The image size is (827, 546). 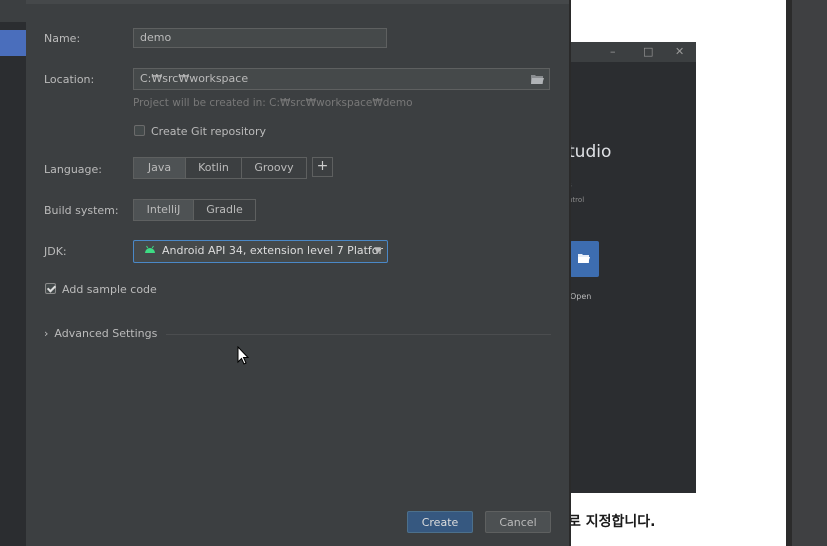 What do you see at coordinates (69, 79) in the screenshot?
I see `location-label: Location:` at bounding box center [69, 79].